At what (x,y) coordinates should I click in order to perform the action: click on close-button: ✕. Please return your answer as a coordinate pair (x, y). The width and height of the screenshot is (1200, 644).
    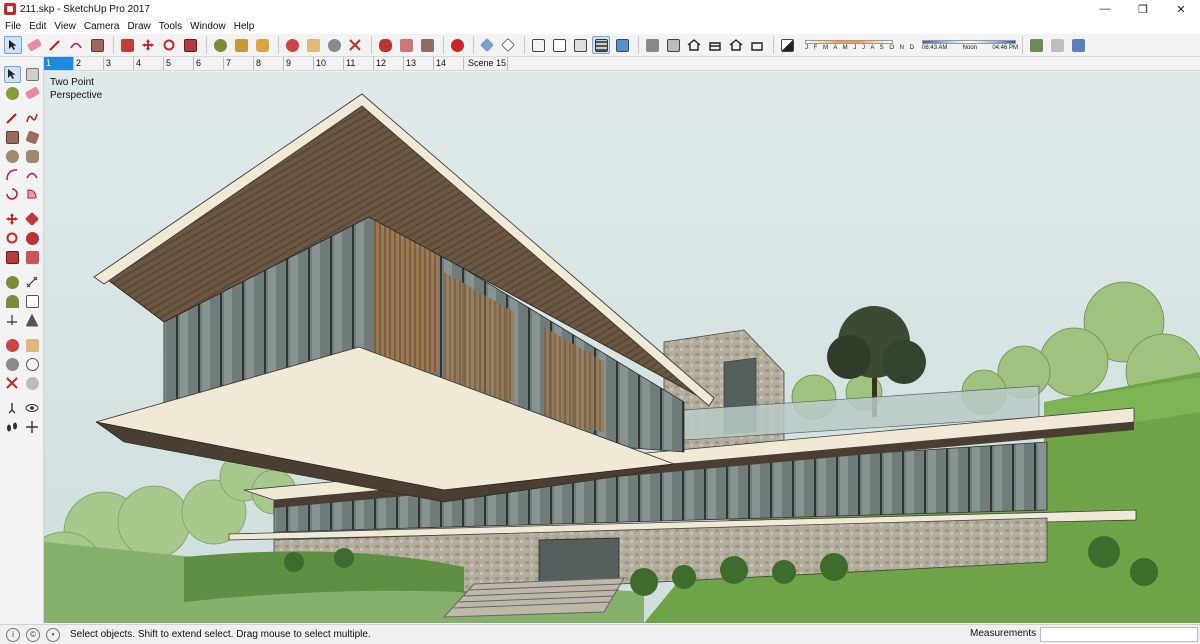
    Looking at the image, I should click on (1181, 9).